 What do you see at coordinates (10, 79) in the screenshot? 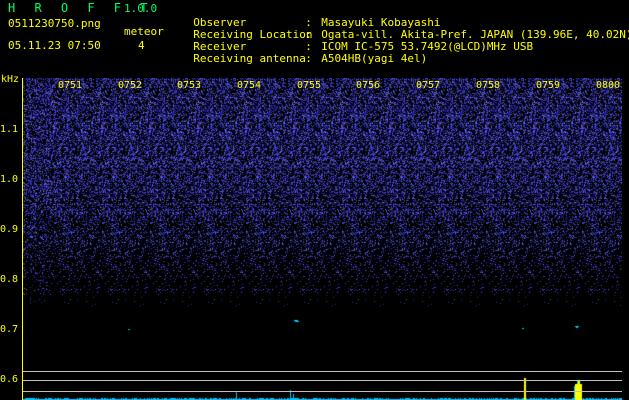
I see `axis-unit: kHz` at bounding box center [10, 79].